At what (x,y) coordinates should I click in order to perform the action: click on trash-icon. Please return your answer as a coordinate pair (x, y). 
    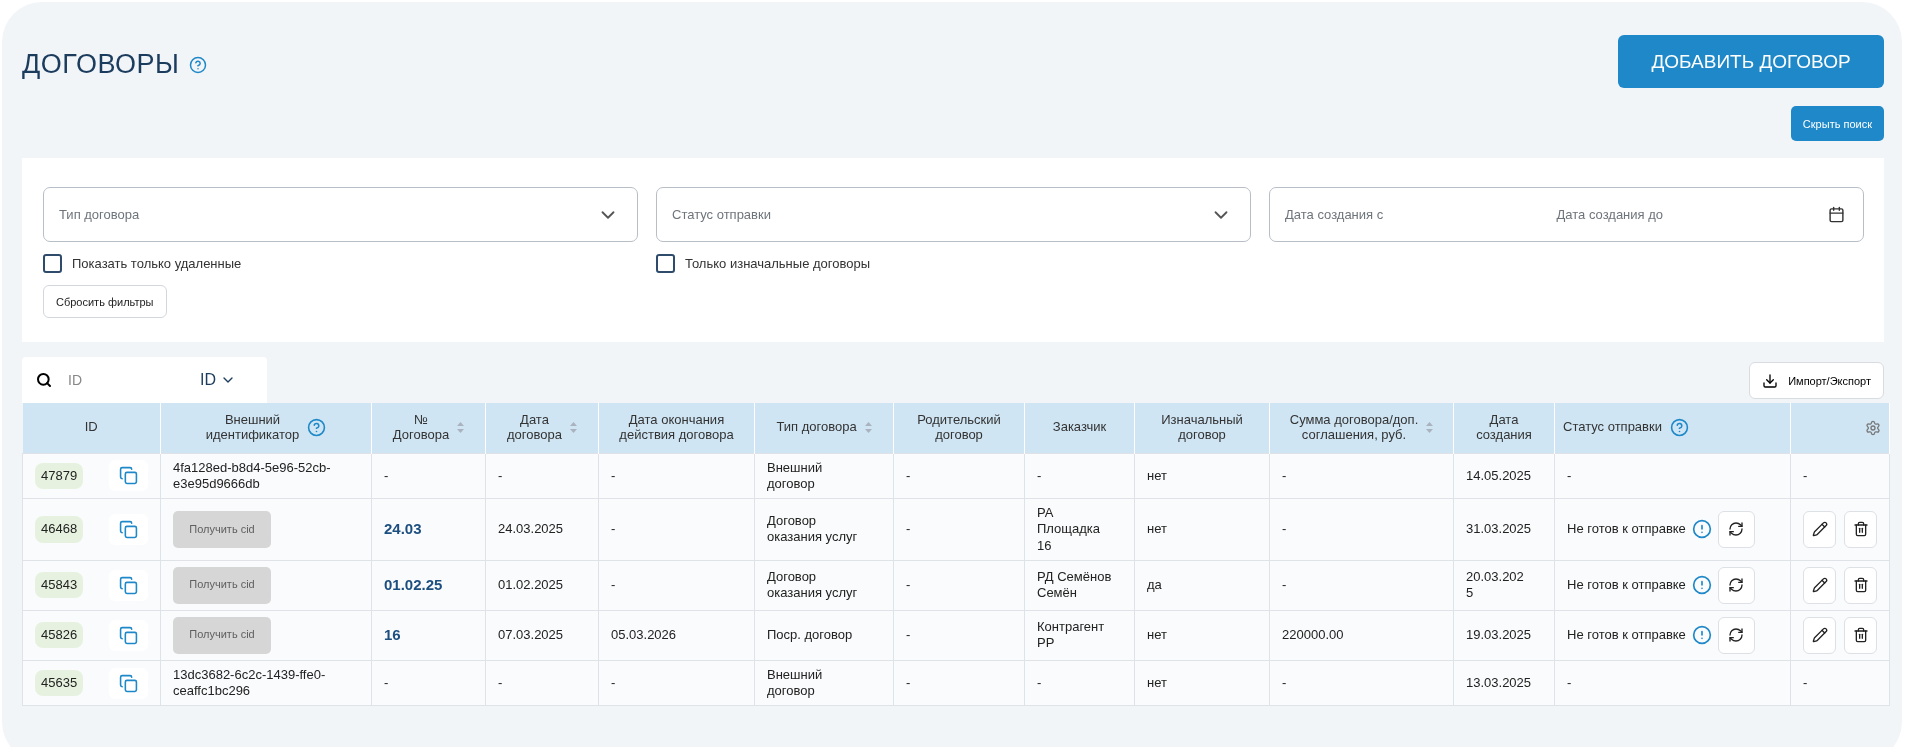
    Looking at the image, I should click on (1860, 585).